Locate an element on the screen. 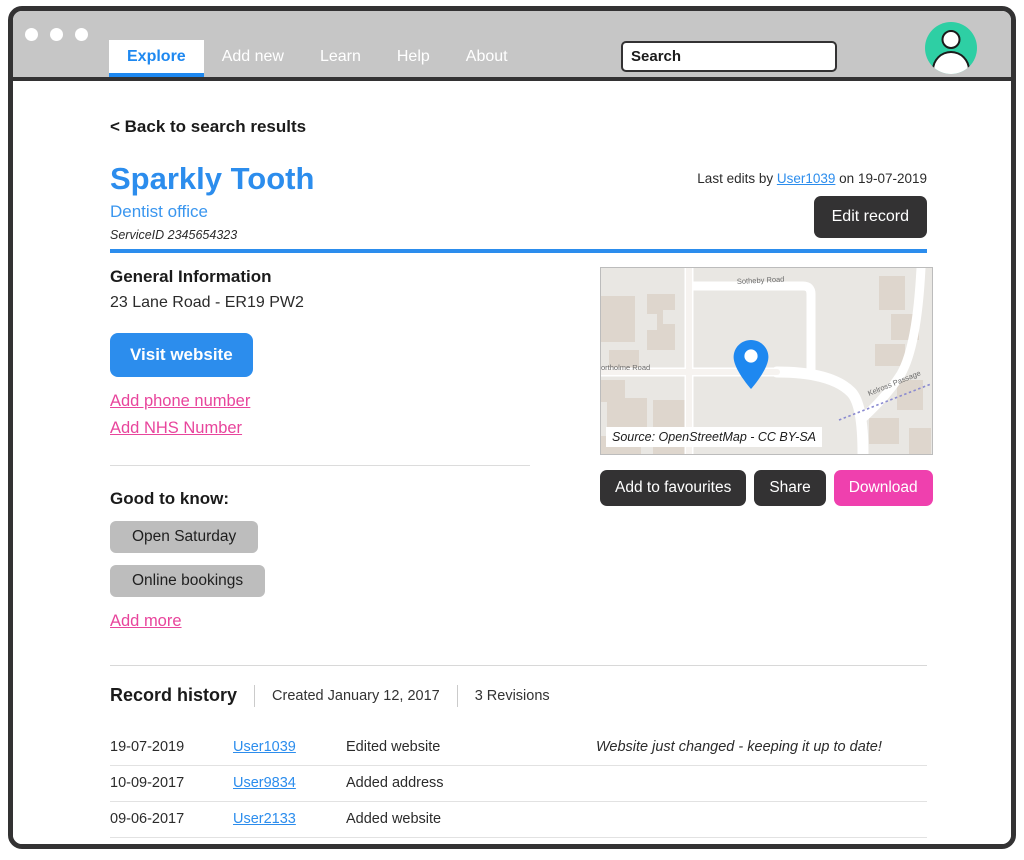  last-edit-user-link: User1039 is located at coordinates (806, 178).